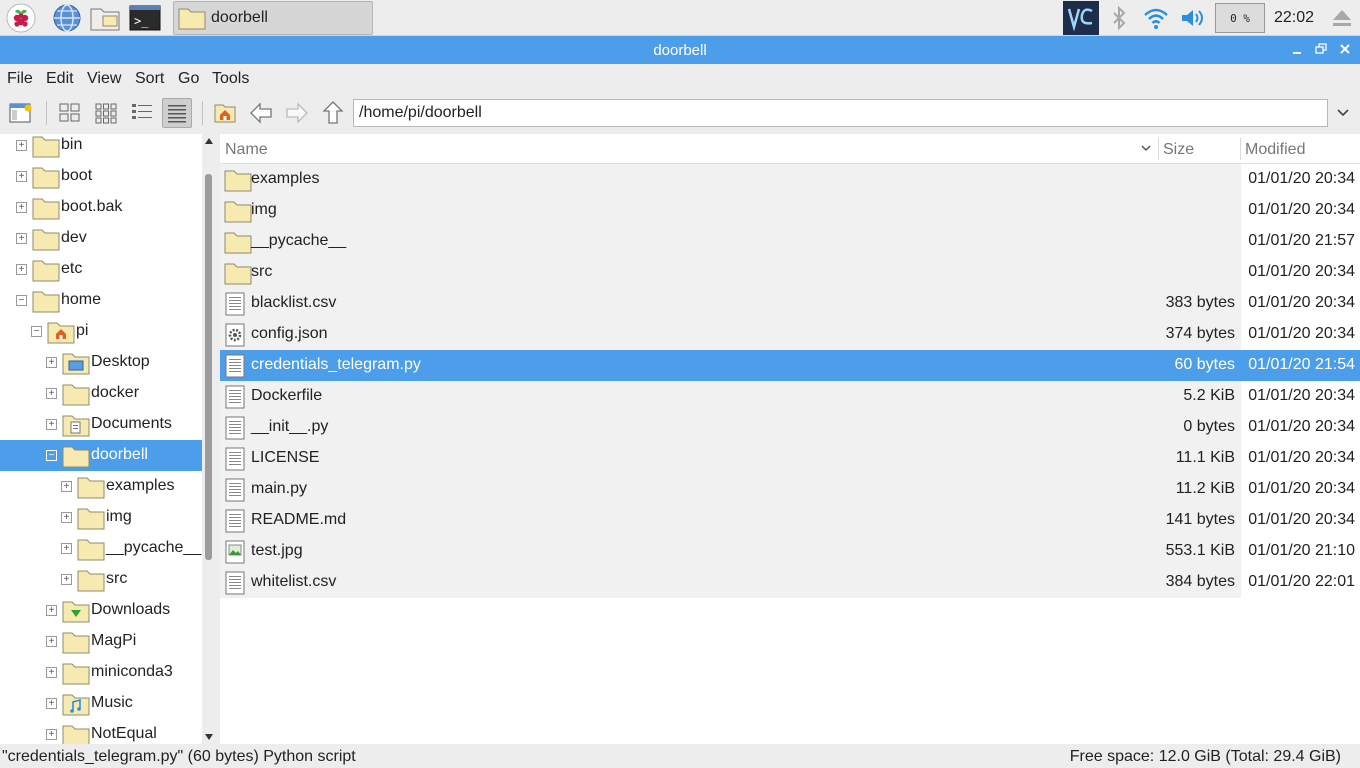  What do you see at coordinates (790, 241) in the screenshot?
I see `file-row: __pycache__ 01/01/20 21:57` at bounding box center [790, 241].